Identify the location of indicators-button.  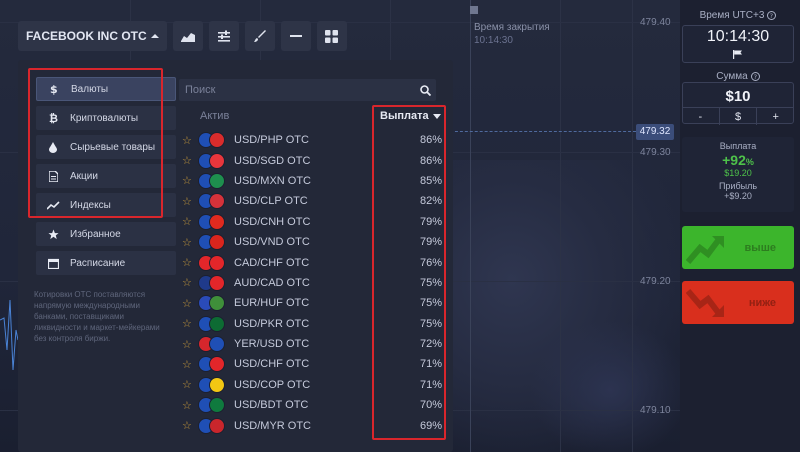
(223, 36).